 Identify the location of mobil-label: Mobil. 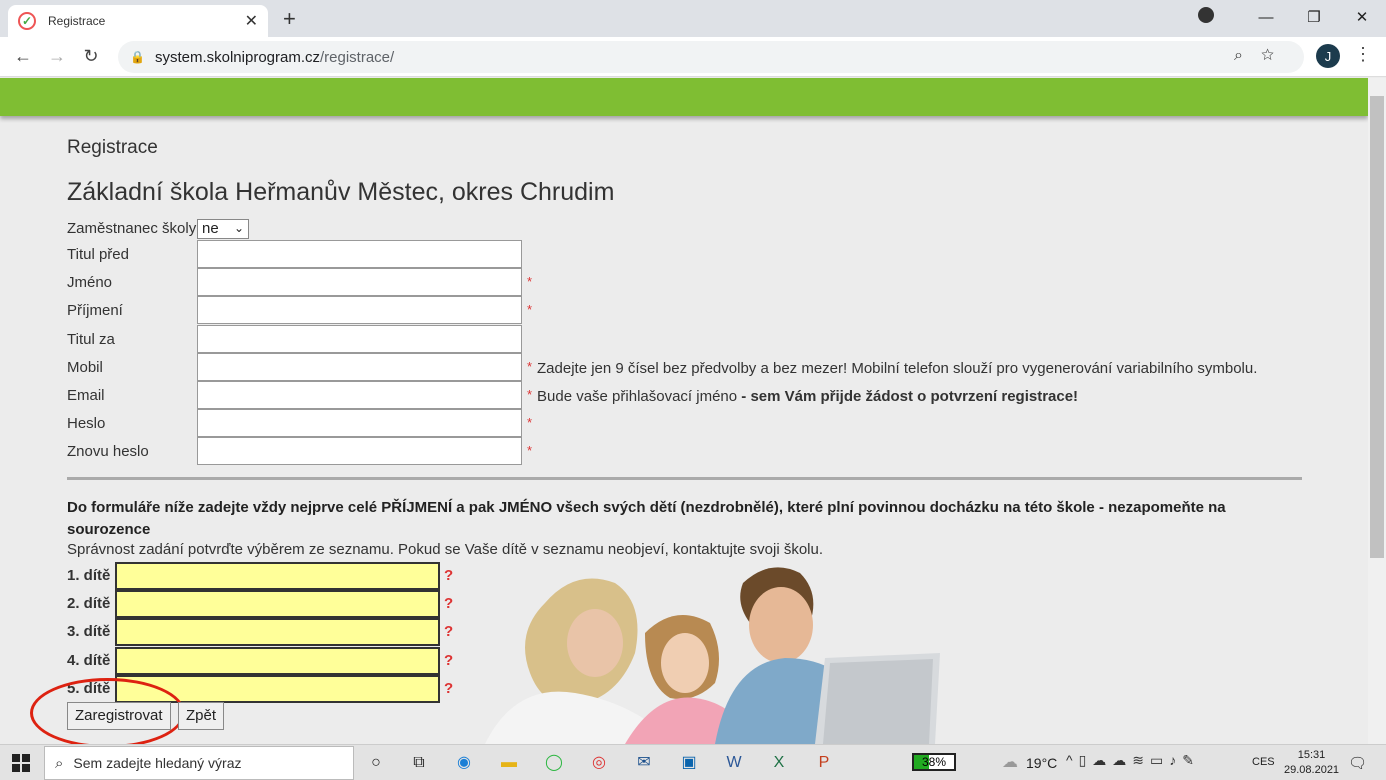
(85, 367).